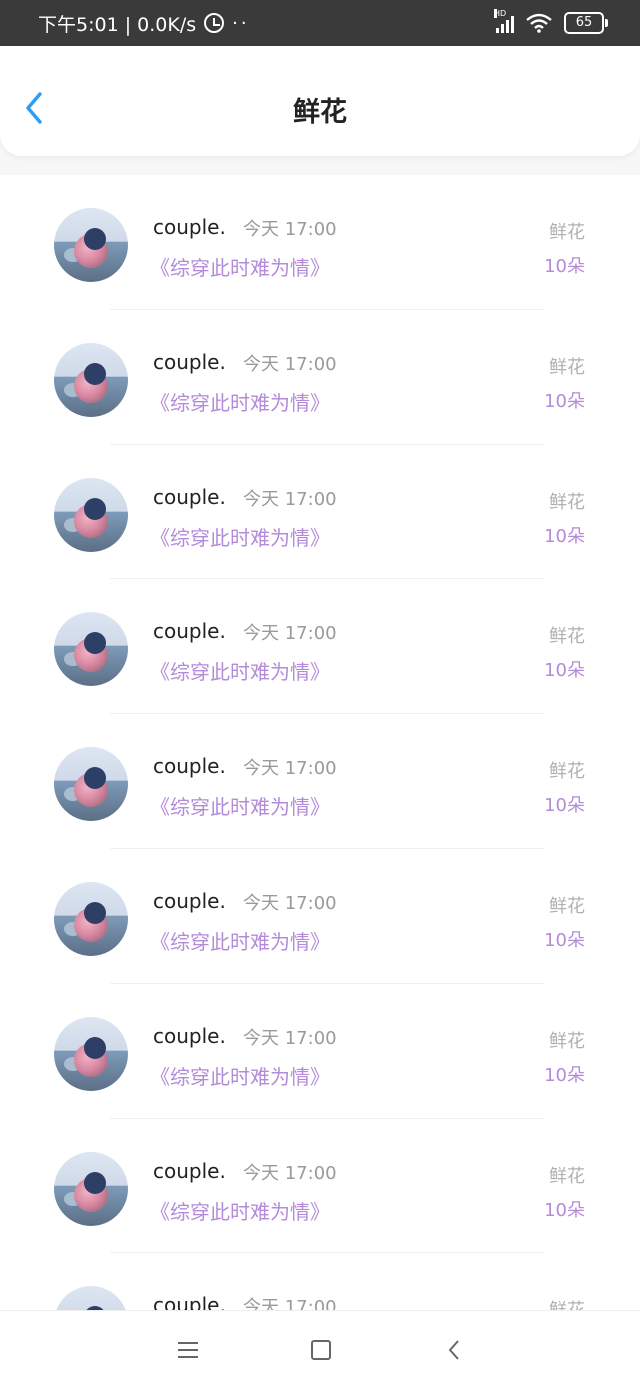 Image resolution: width=640 pixels, height=1388 pixels. I want to click on system-nav-bar, so click(320, 1349).